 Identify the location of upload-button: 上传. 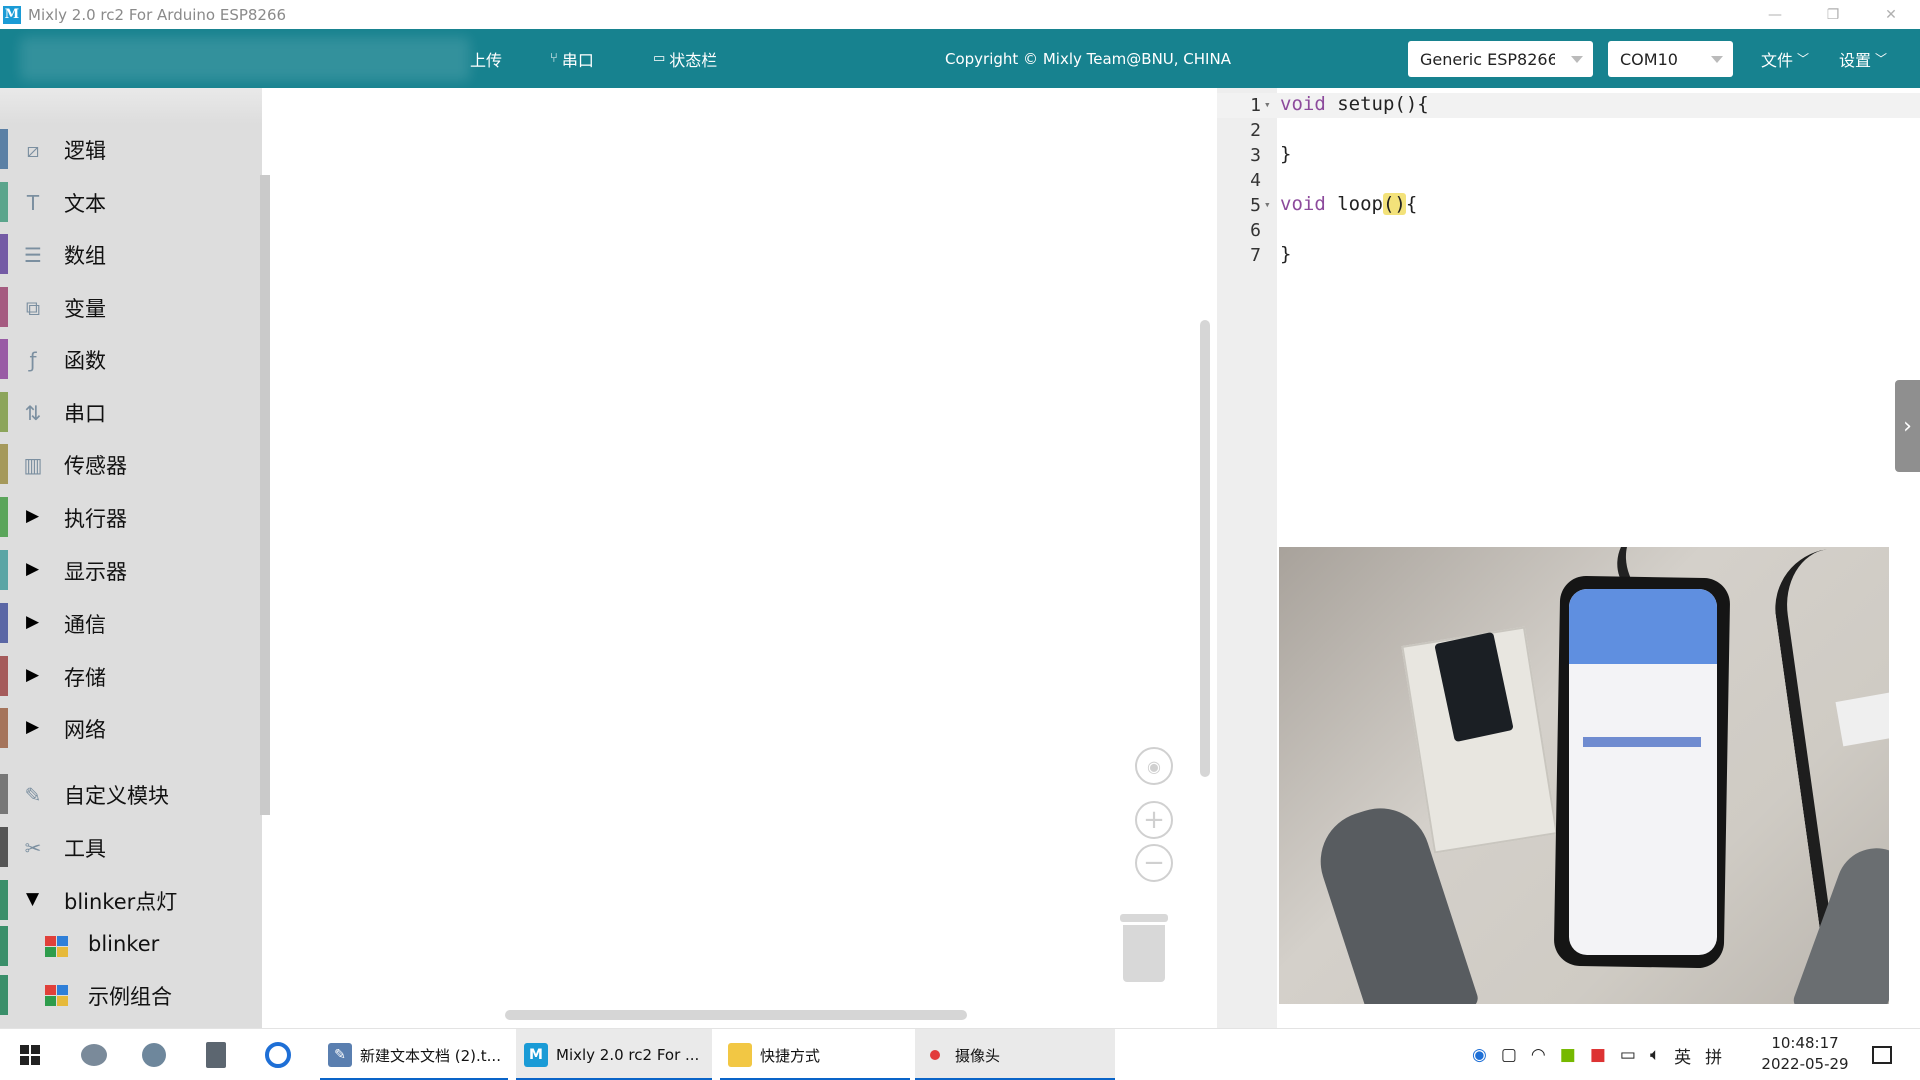
(486, 58).